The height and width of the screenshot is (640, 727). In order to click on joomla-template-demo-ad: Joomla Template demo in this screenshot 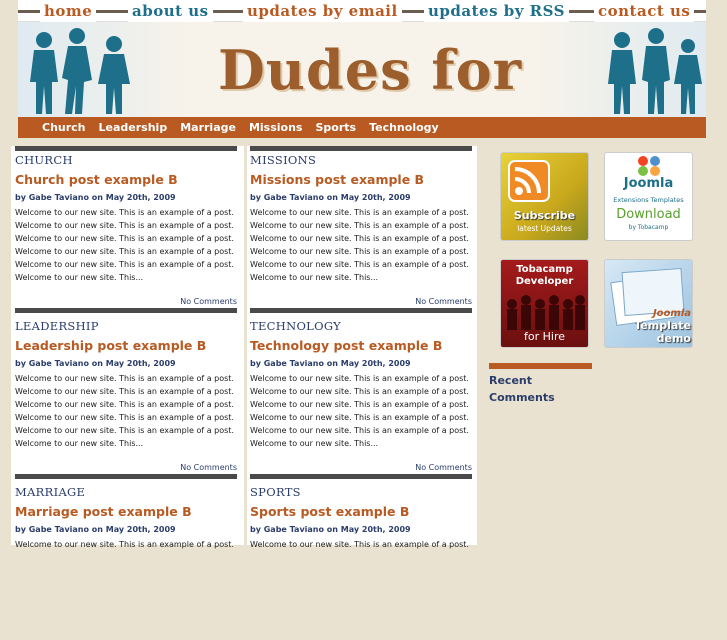, I will do `click(648, 303)`.